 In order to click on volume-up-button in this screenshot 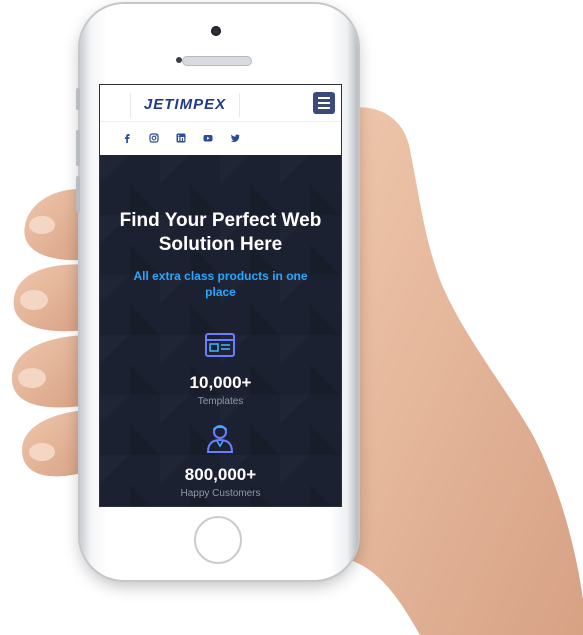, I will do `click(78, 148)`.